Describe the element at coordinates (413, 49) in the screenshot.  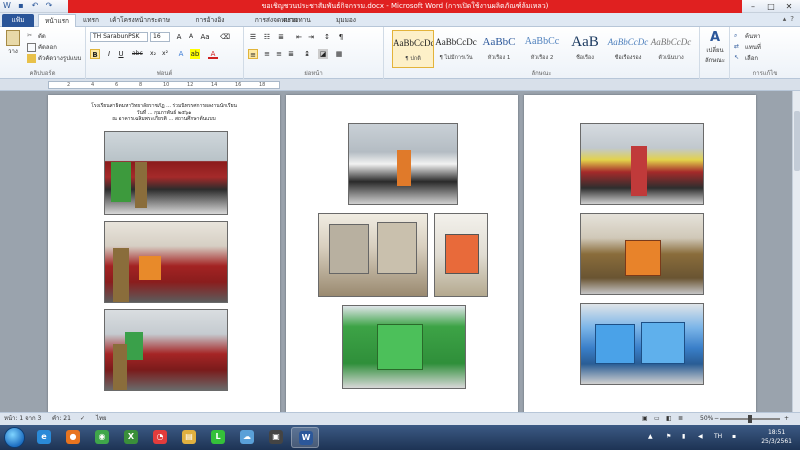
I see `style-normal: AaBbCcDc ¶ ปกติ` at that location.